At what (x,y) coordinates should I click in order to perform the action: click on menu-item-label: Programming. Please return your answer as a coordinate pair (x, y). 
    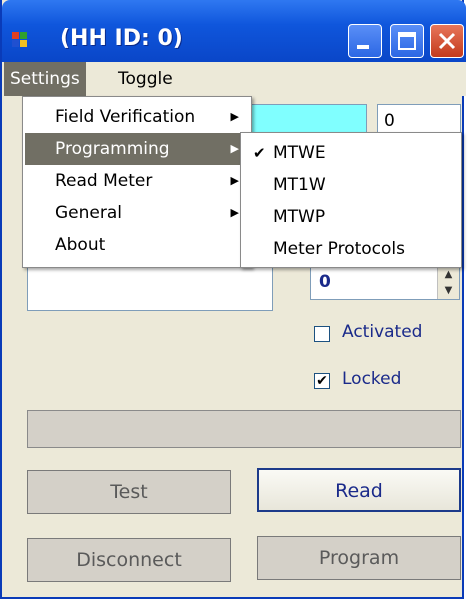
    Looking at the image, I should click on (112, 149).